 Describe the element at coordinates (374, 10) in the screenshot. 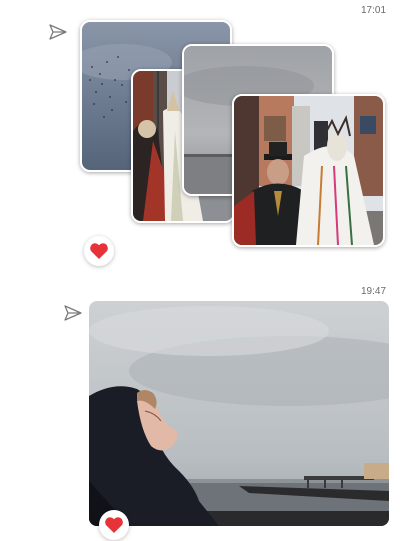

I see `message-timestamp: 17:01` at that location.